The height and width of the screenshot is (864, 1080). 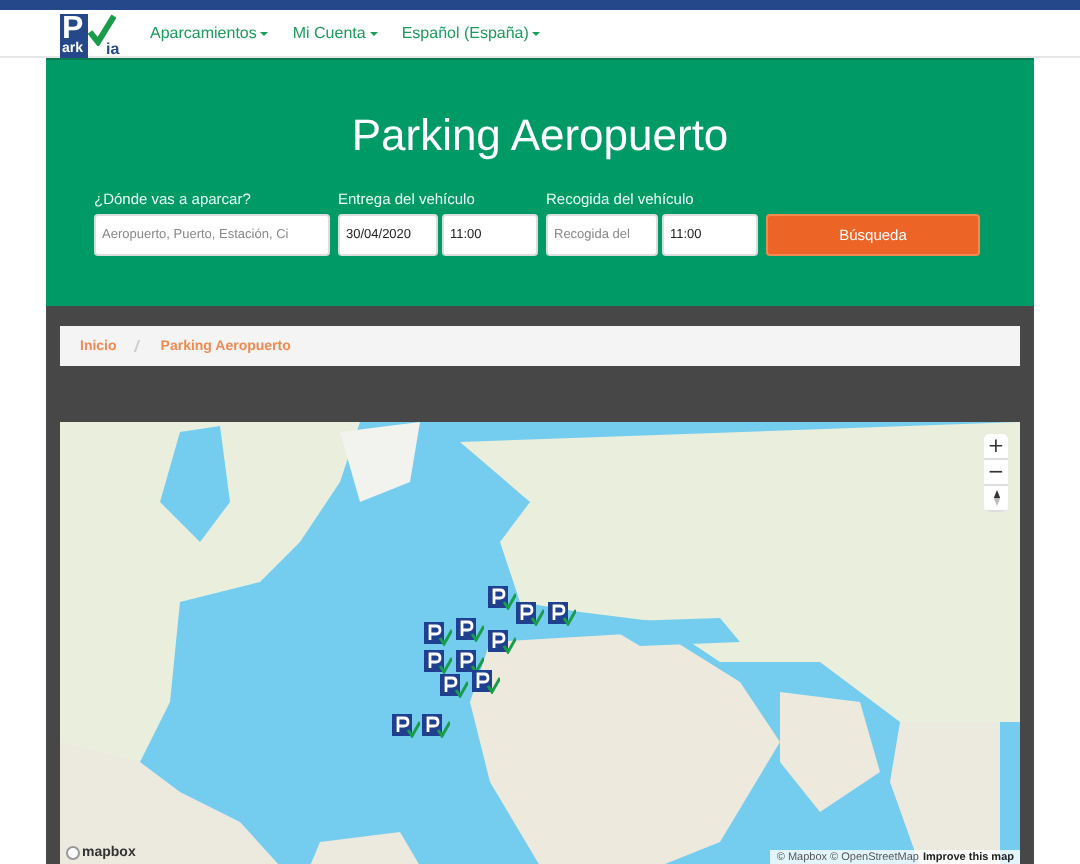 I want to click on nav-menu: Español (España), so click(x=471, y=33).